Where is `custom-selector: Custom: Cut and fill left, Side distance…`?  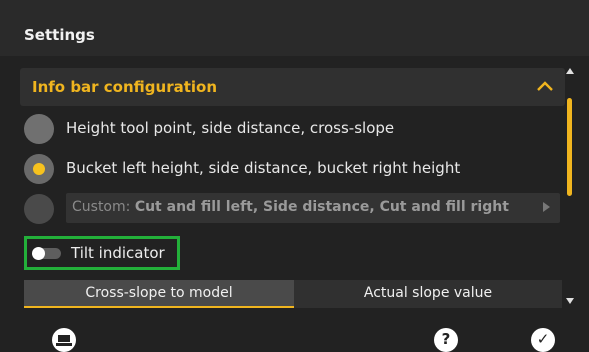
custom-selector: Custom: Cut and fill left, Side distance… is located at coordinates (313, 208).